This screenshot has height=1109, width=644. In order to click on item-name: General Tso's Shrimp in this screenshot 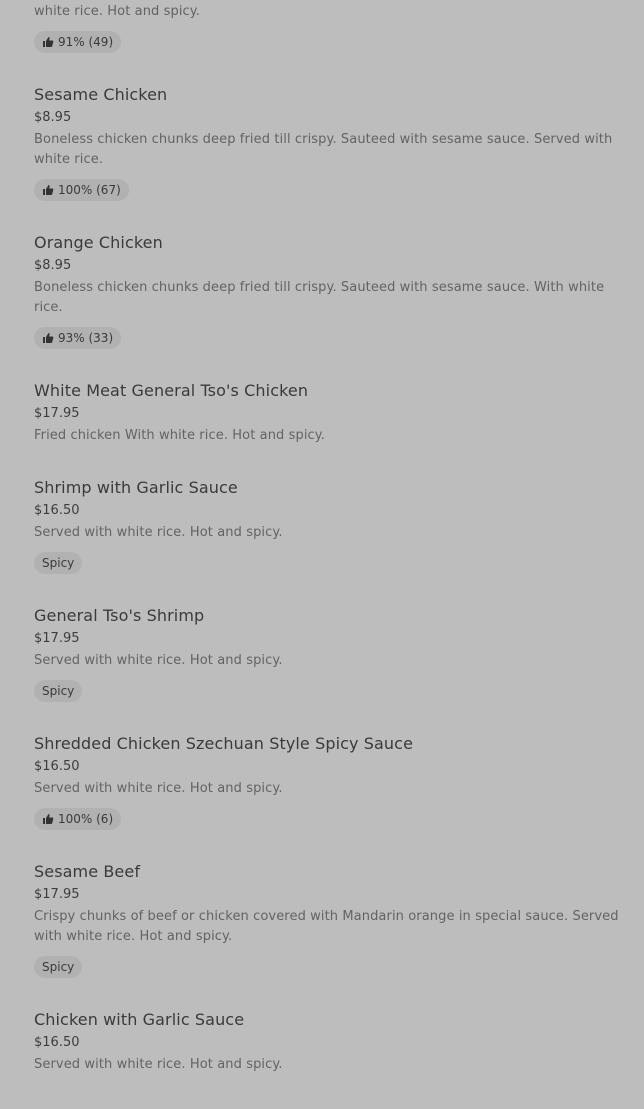, I will do `click(119, 615)`.